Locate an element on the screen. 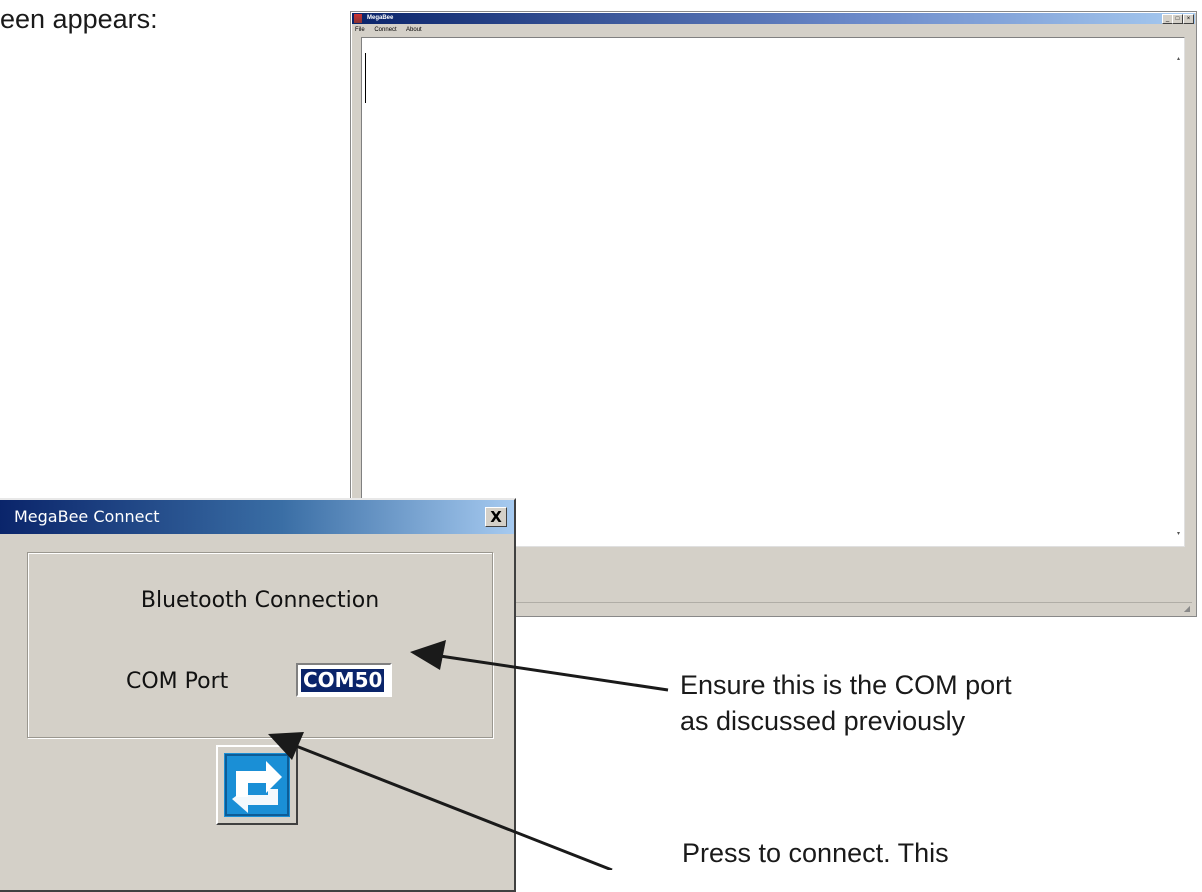  callout-arrows is located at coordinates (468, 755).